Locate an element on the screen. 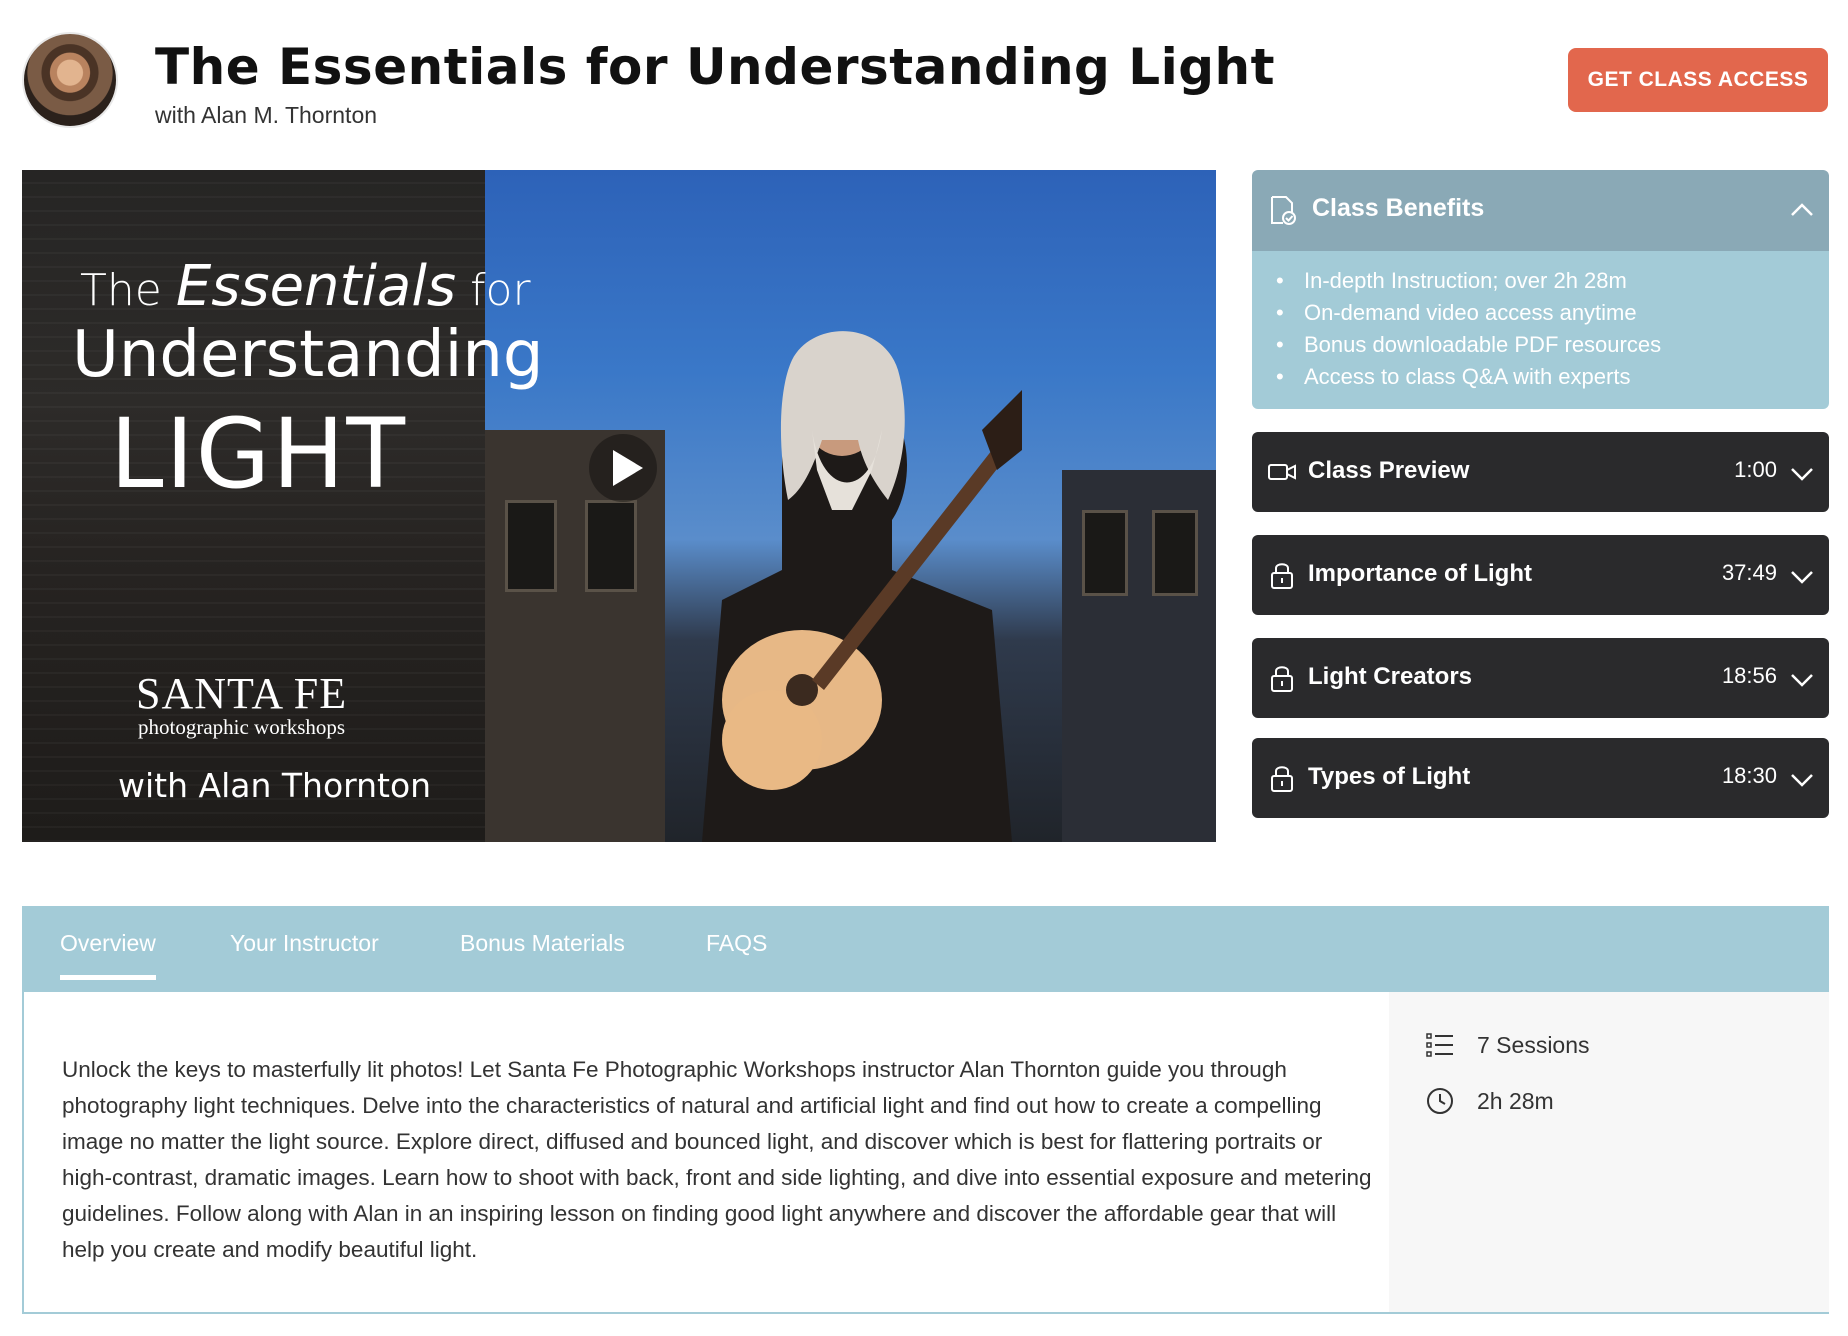  class-benefits-title: Class Benefits is located at coordinates (1398, 208).